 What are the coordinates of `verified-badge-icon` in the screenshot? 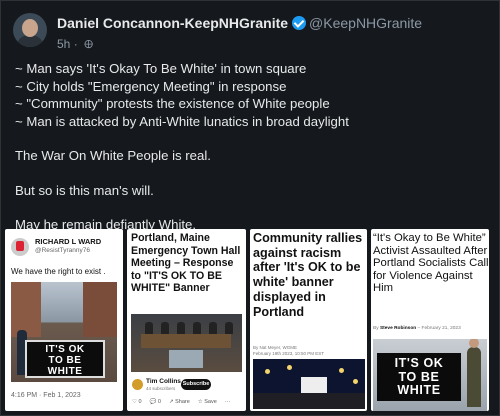 It's located at (299, 23).